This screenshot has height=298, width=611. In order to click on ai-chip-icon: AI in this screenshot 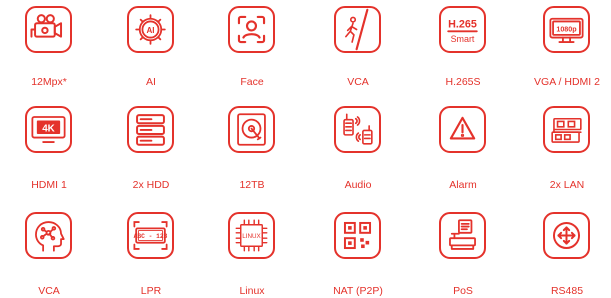, I will do `click(150, 29)`.